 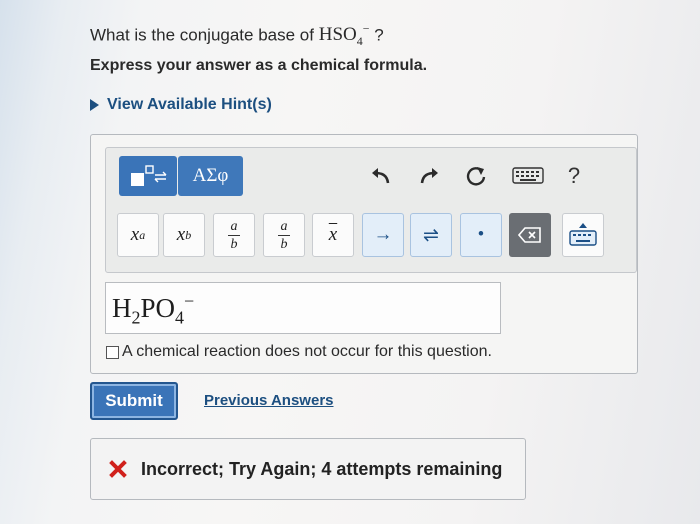 I want to click on keyboard-toggle-icon, so click(x=583, y=234).